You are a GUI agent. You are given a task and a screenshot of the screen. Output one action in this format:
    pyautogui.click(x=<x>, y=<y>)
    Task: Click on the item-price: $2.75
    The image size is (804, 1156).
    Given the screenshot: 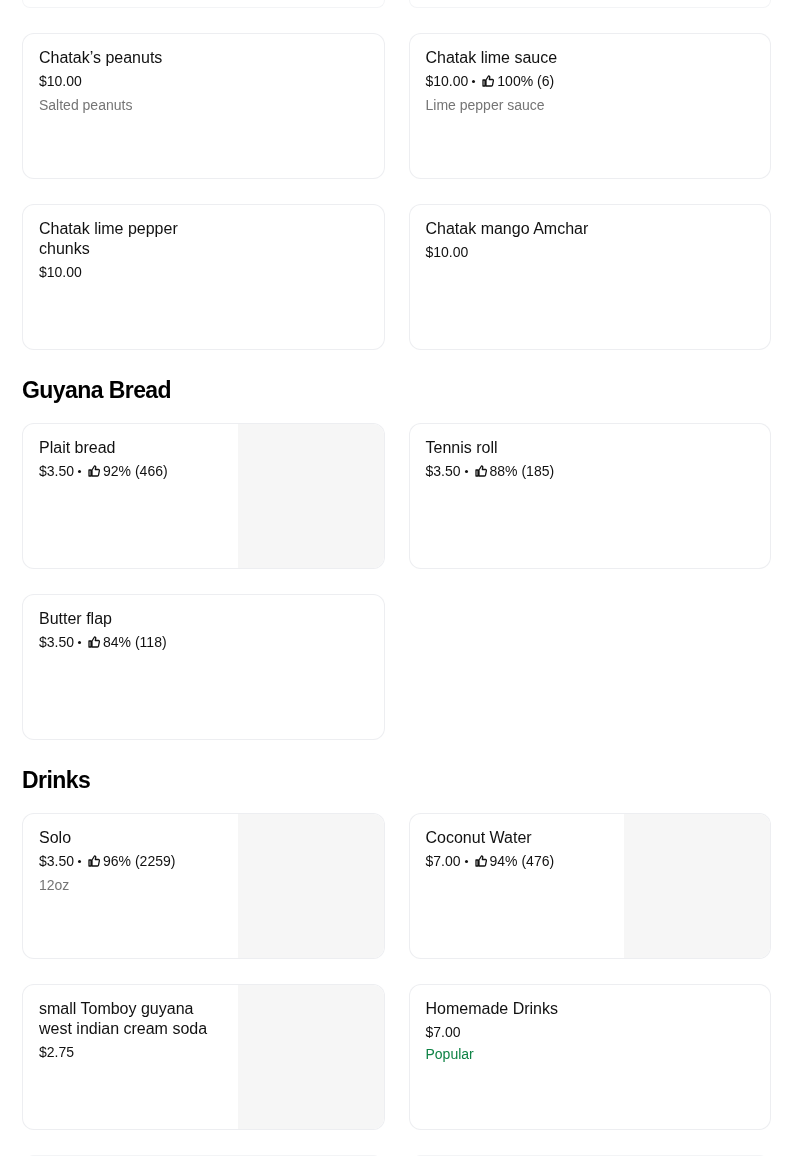 What is the action you would take?
    pyautogui.click(x=57, y=1052)
    